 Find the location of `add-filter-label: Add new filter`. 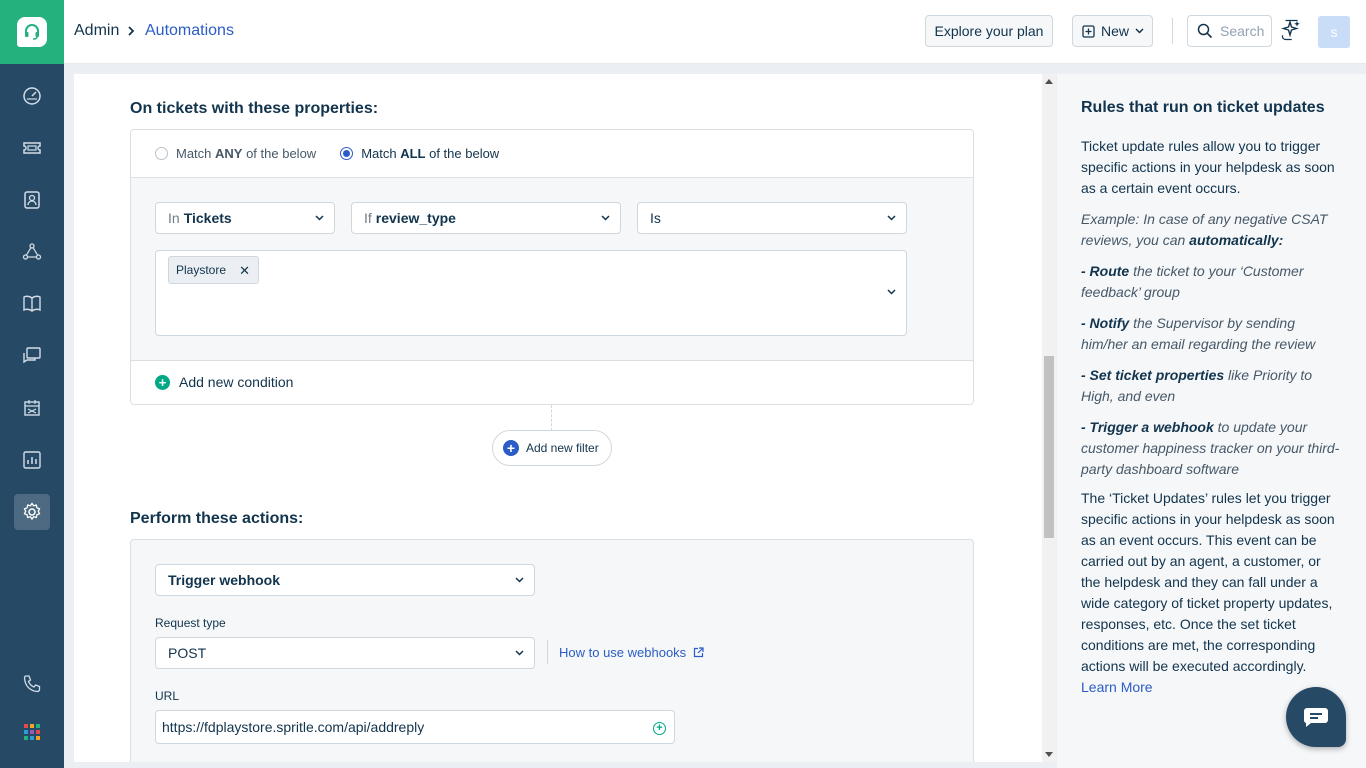

add-filter-label: Add new filter is located at coordinates (562, 448).